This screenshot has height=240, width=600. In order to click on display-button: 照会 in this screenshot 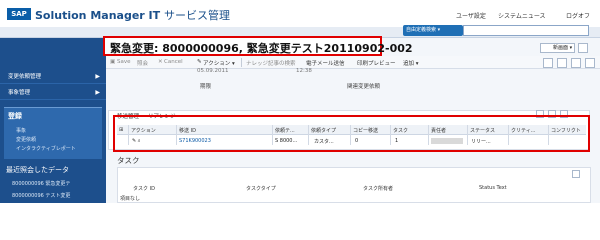, I will do `click(142, 63)`.